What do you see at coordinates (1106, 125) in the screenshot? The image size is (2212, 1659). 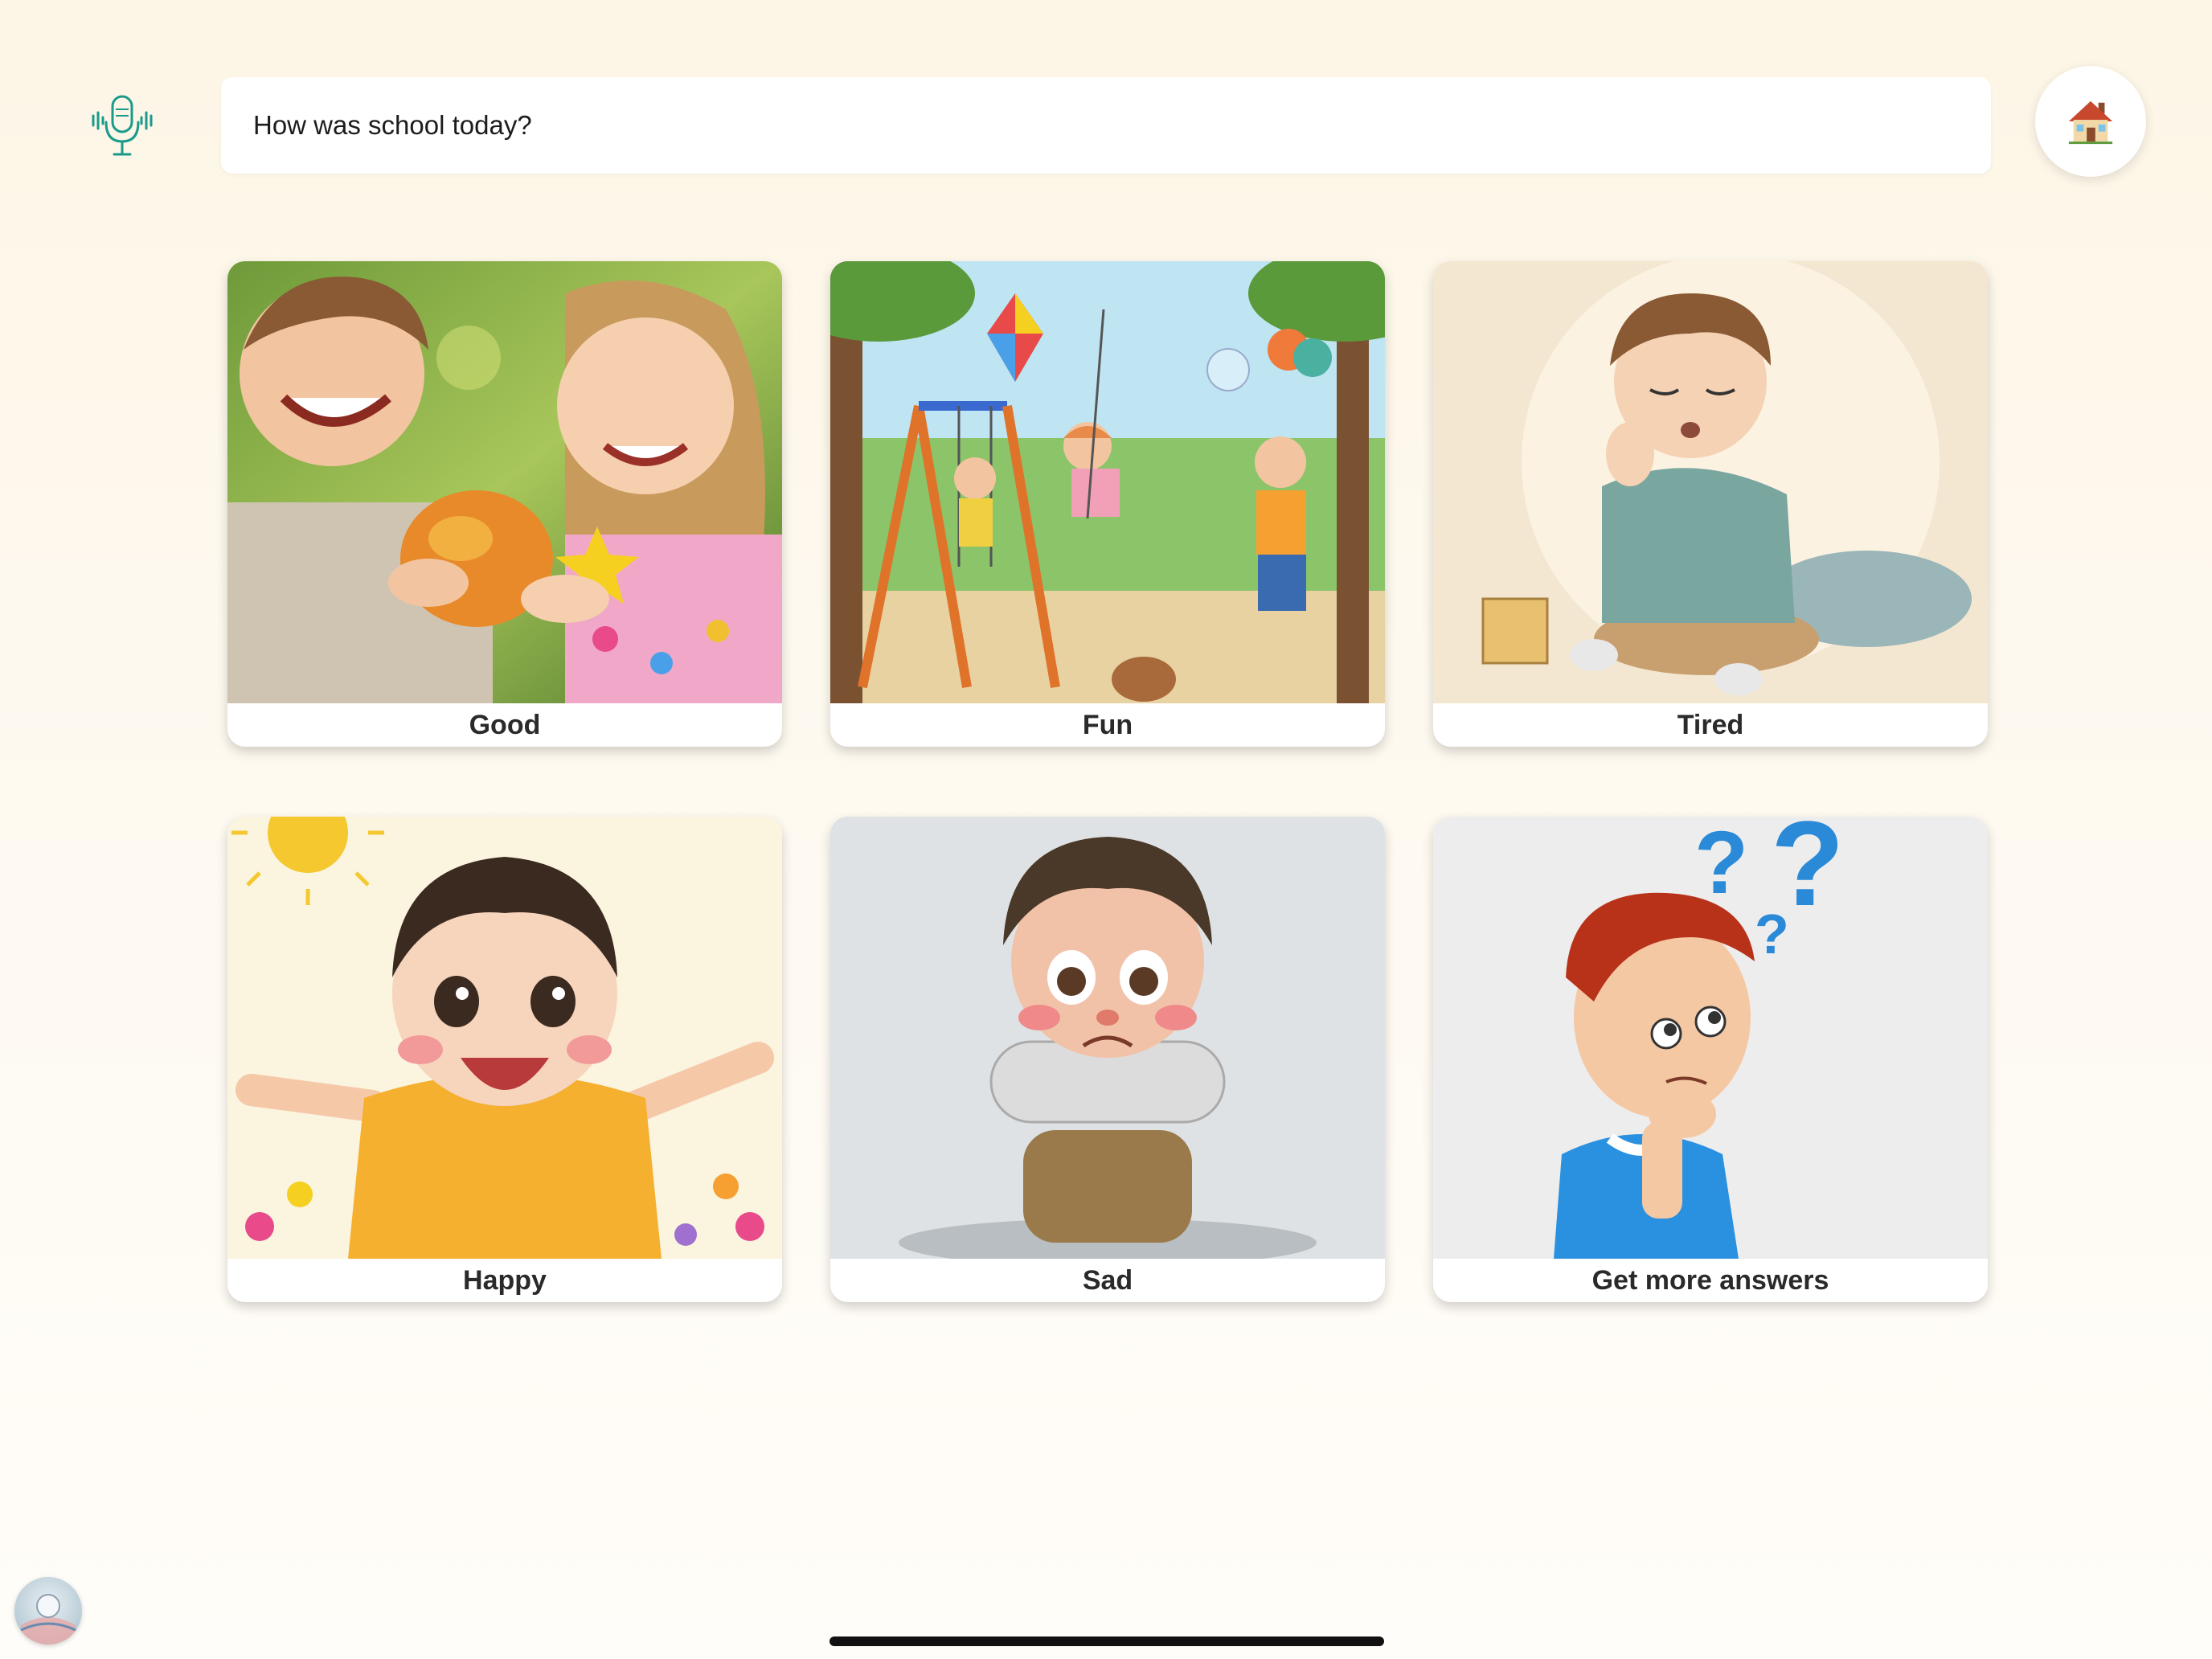 I see `question-bar: How was school today?` at bounding box center [1106, 125].